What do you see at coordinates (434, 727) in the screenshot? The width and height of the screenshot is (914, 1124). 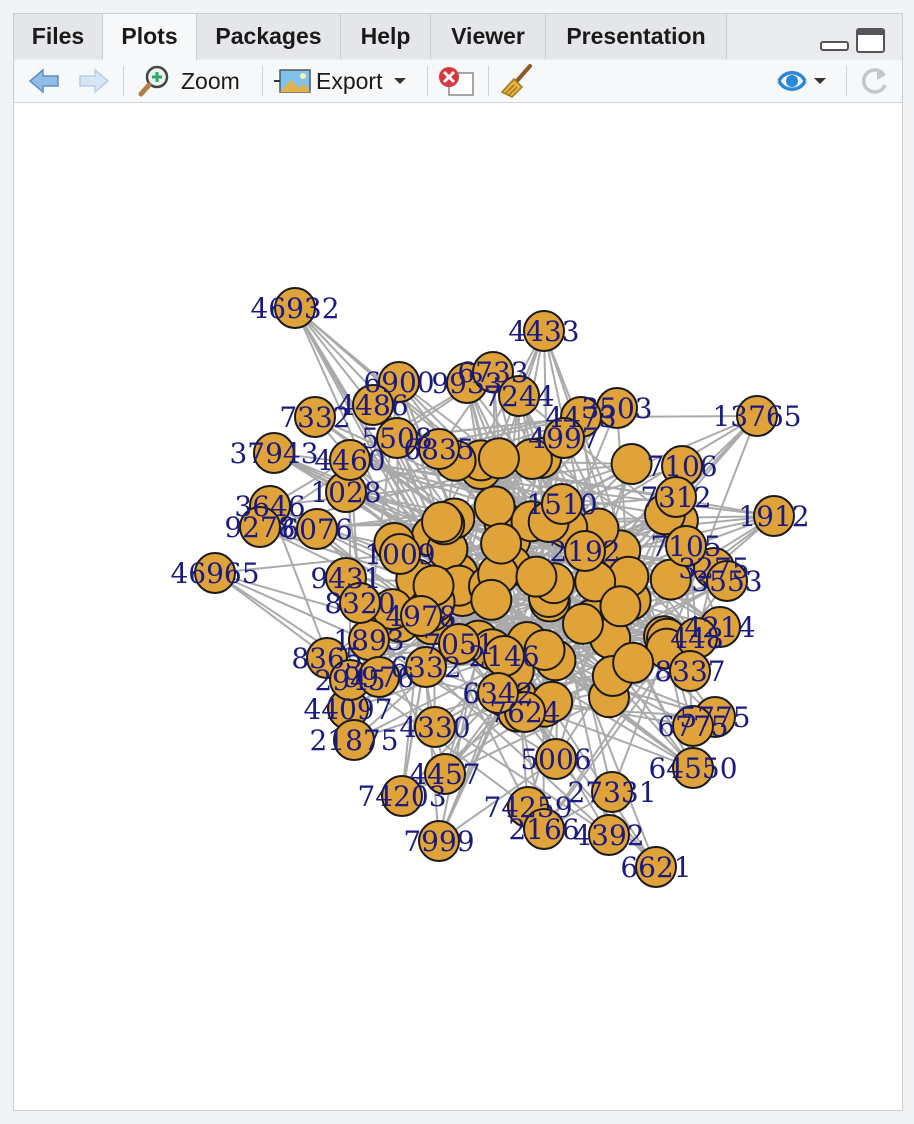 I see `node-label: 4330` at bounding box center [434, 727].